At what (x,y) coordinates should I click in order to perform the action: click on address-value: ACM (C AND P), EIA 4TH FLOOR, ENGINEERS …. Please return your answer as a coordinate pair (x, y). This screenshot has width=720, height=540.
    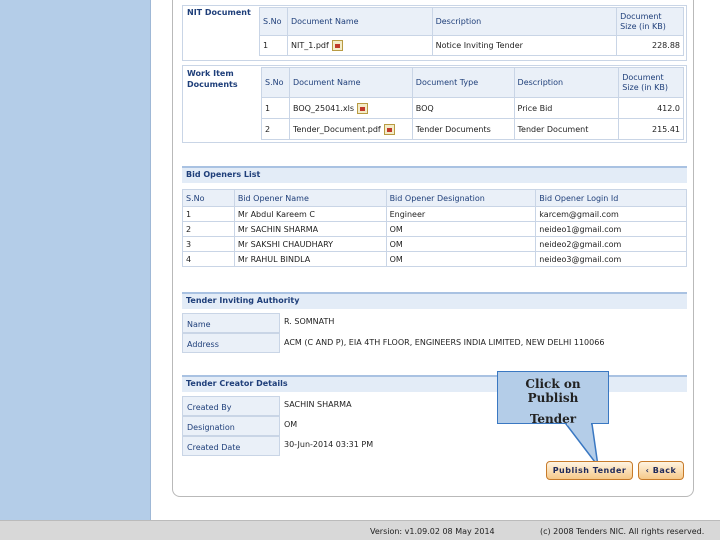
    Looking at the image, I should click on (444, 342).